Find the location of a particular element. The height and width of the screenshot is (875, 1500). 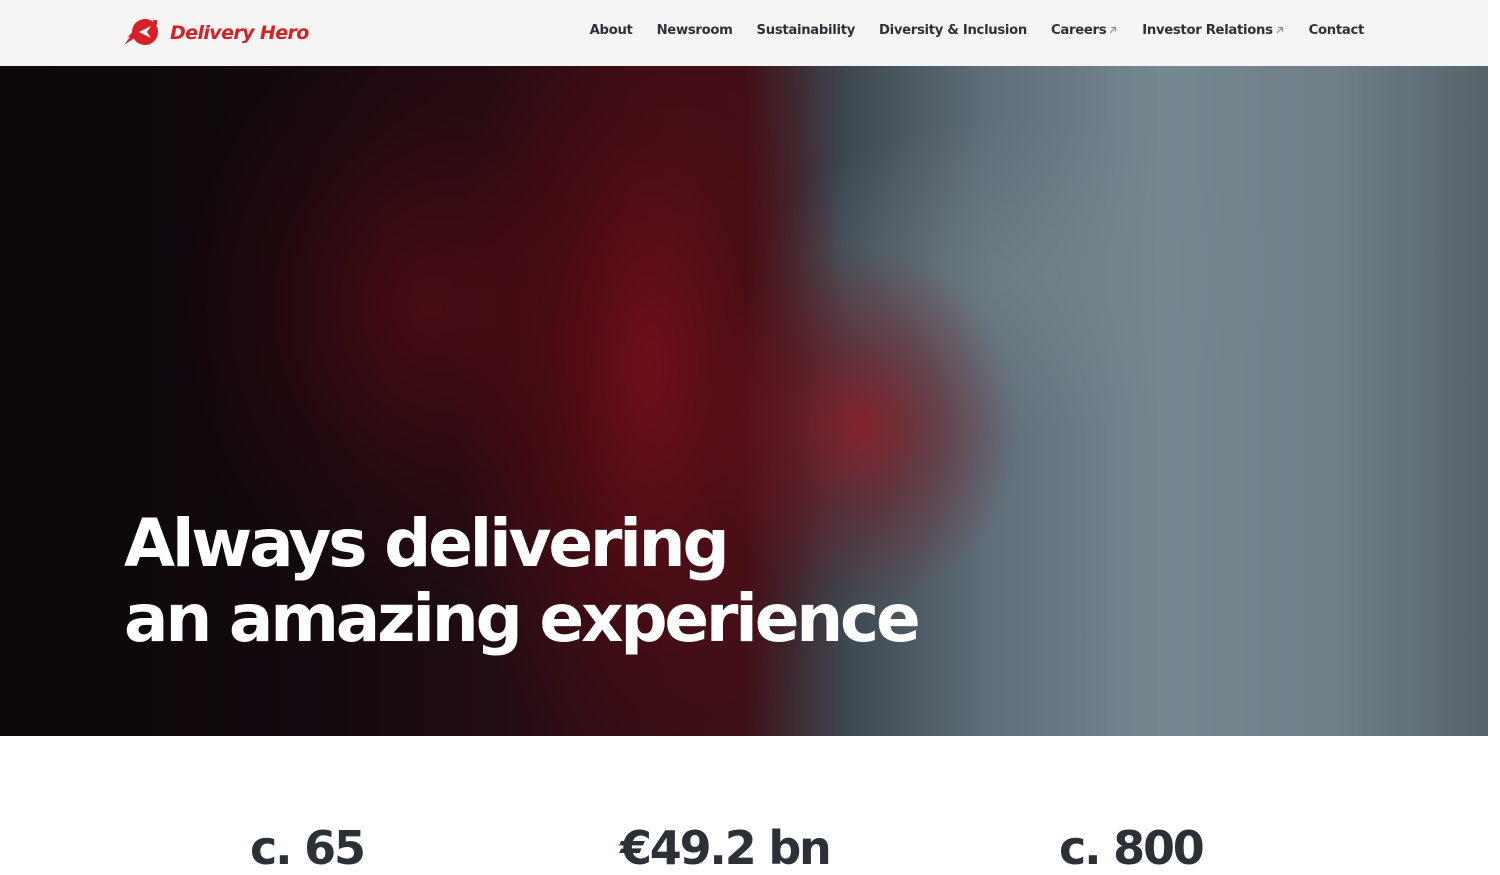

nav-sustainability-label: Sustainability is located at coordinates (806, 30).